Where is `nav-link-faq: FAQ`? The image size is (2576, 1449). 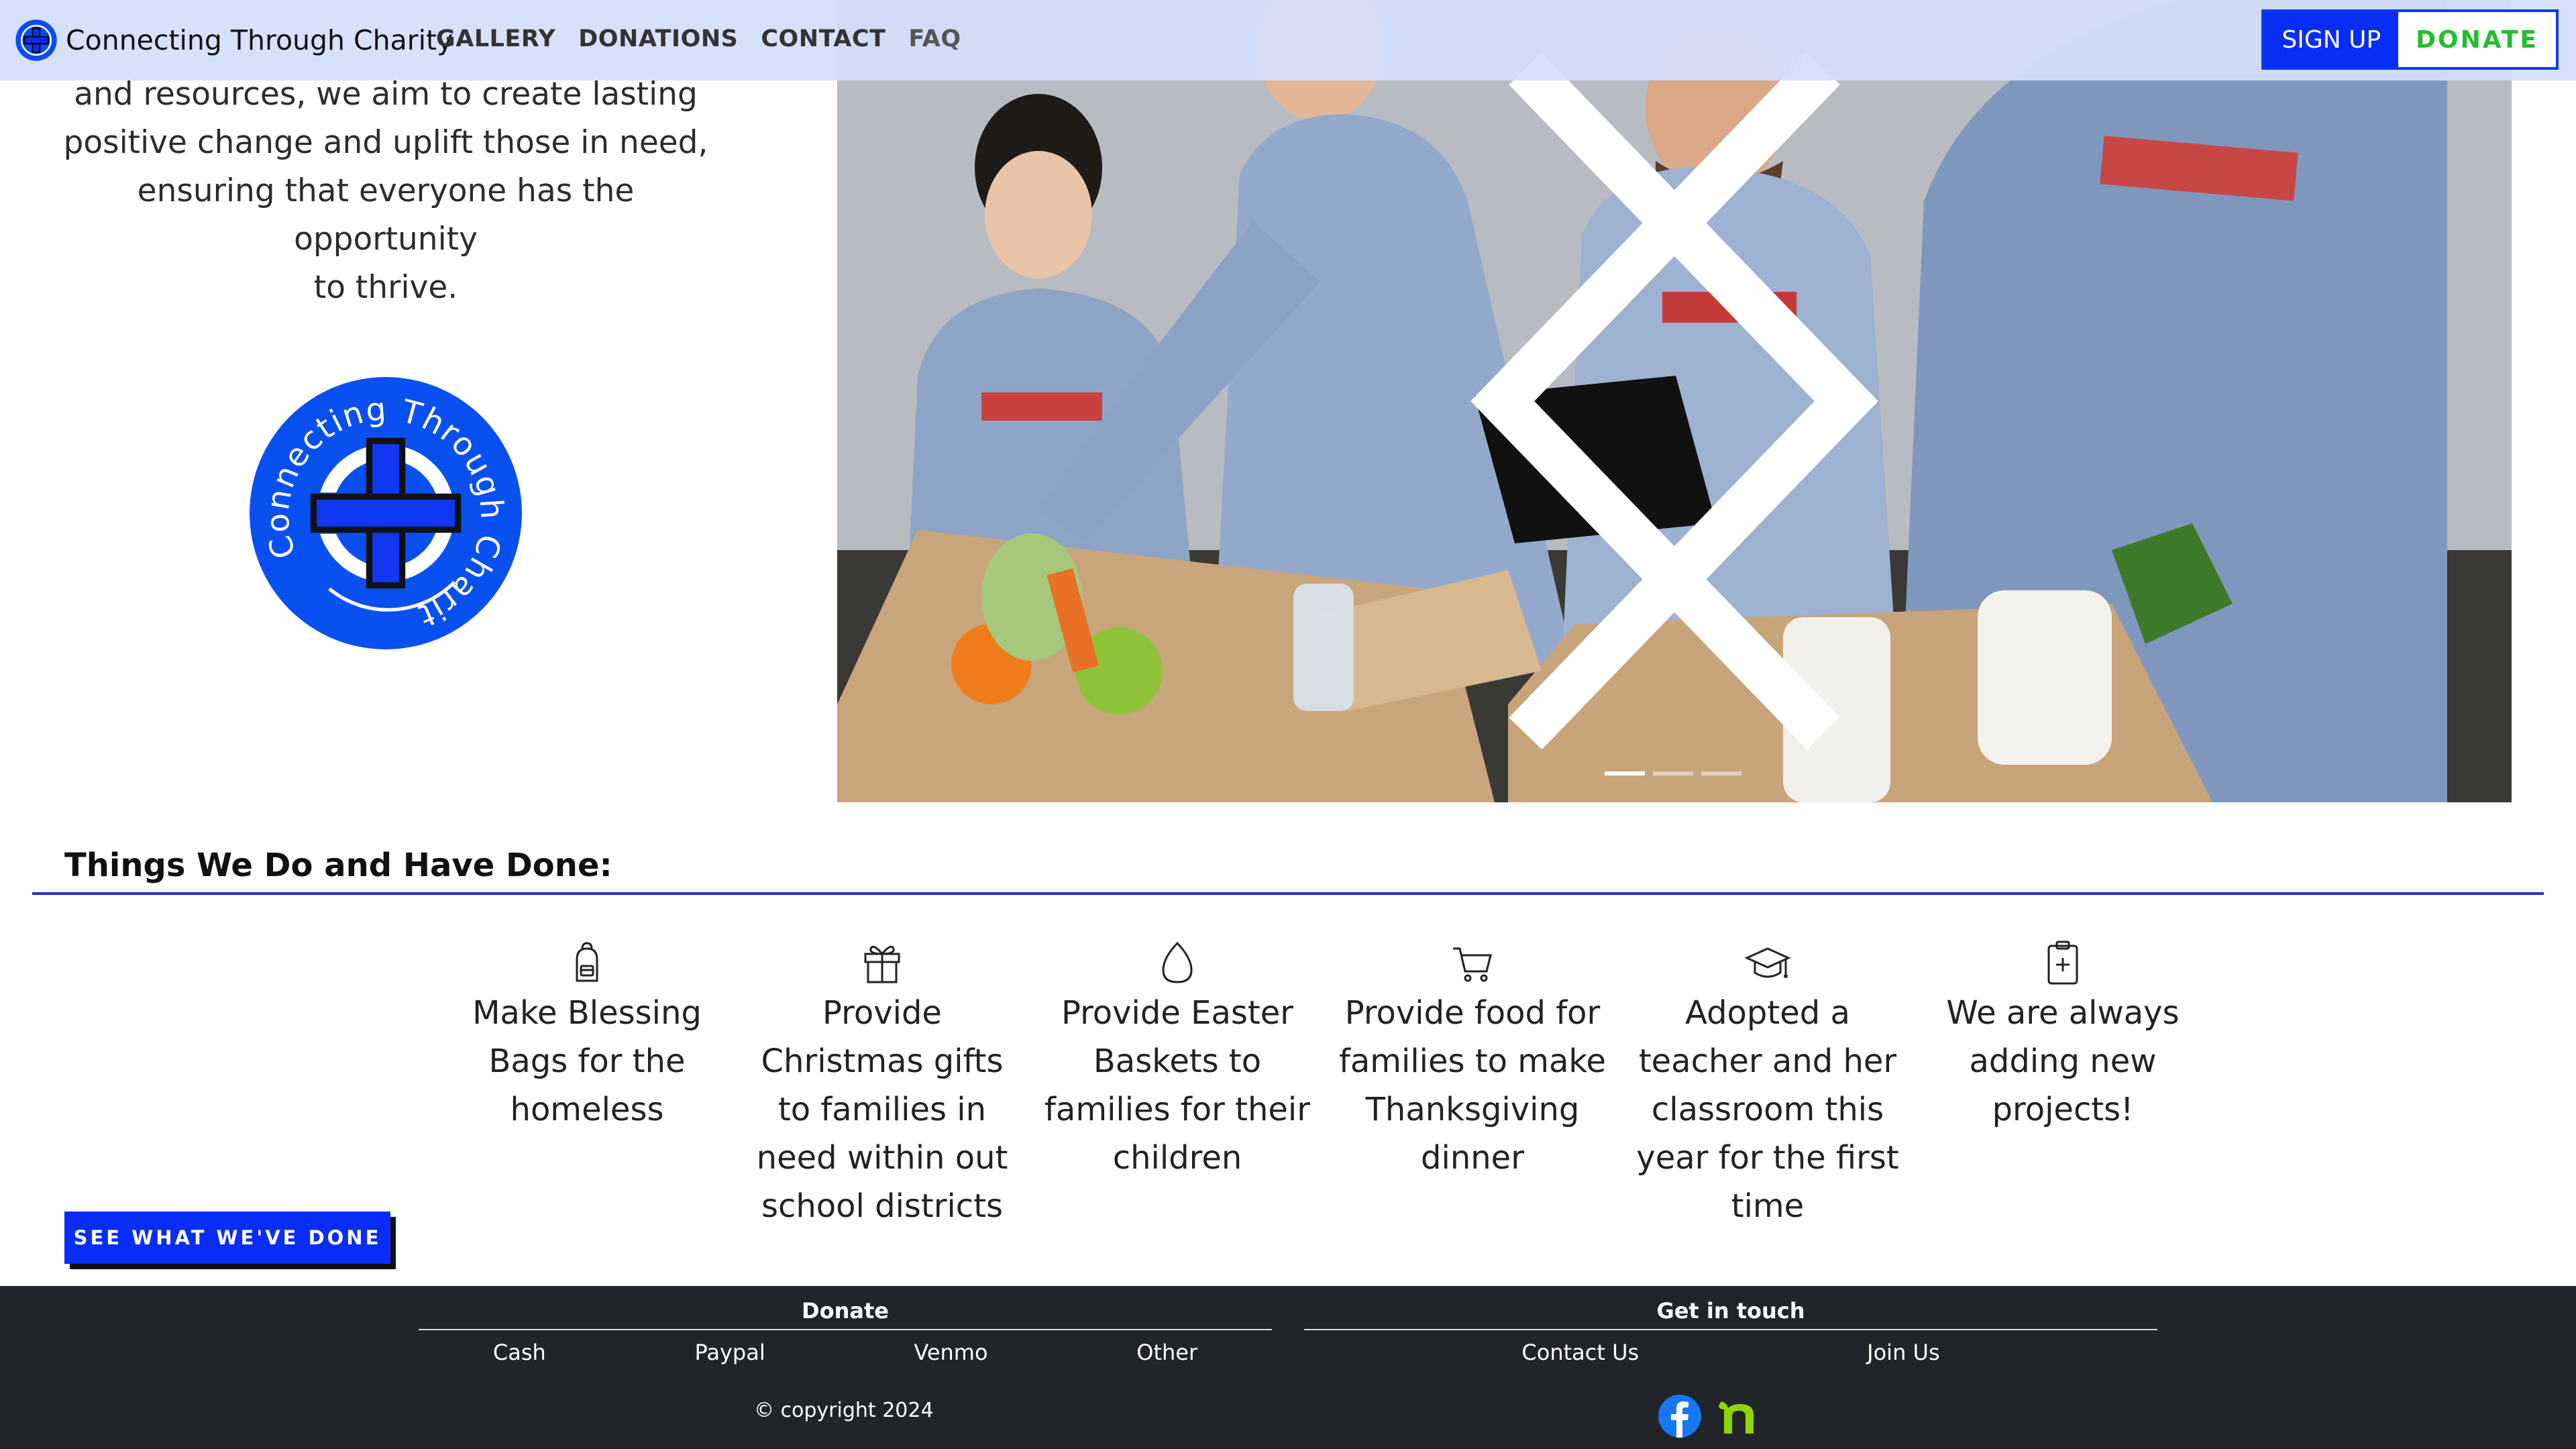 nav-link-faq: FAQ is located at coordinates (934, 38).